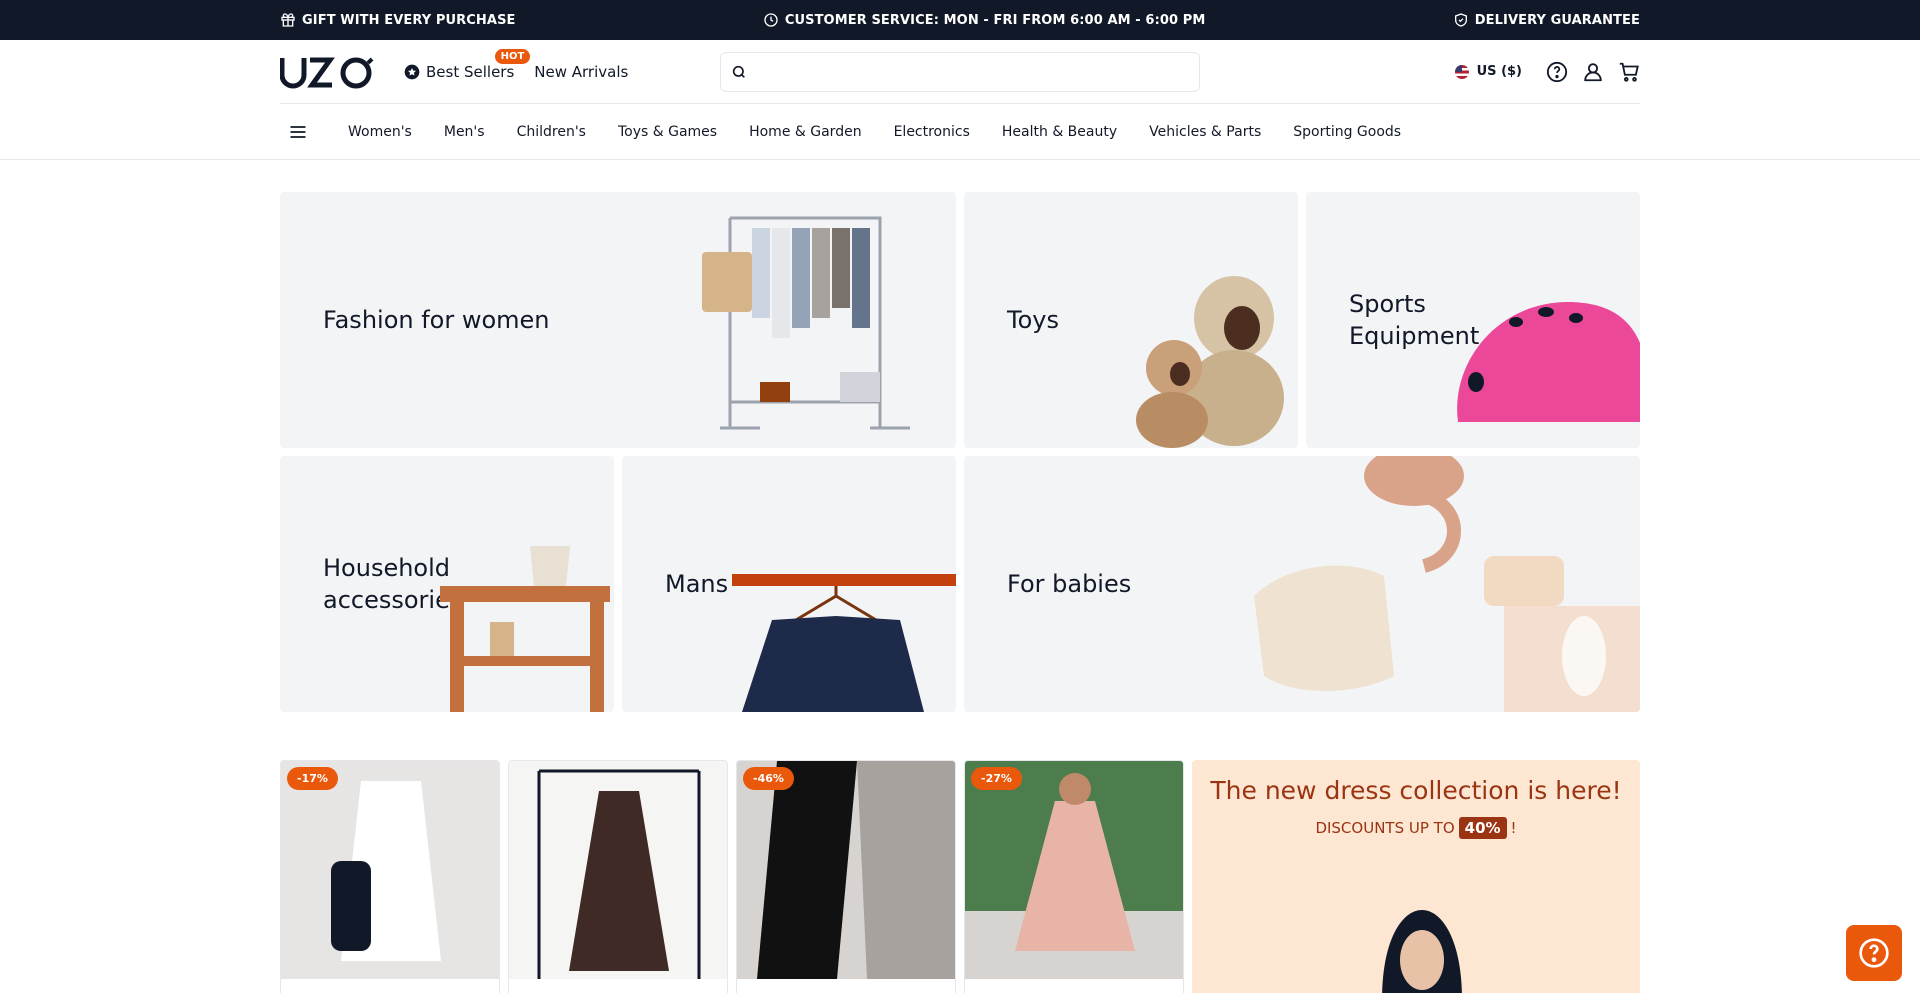 The width and height of the screenshot is (1920, 993). What do you see at coordinates (1482, 828) in the screenshot?
I see `promo-percent: 40%` at bounding box center [1482, 828].